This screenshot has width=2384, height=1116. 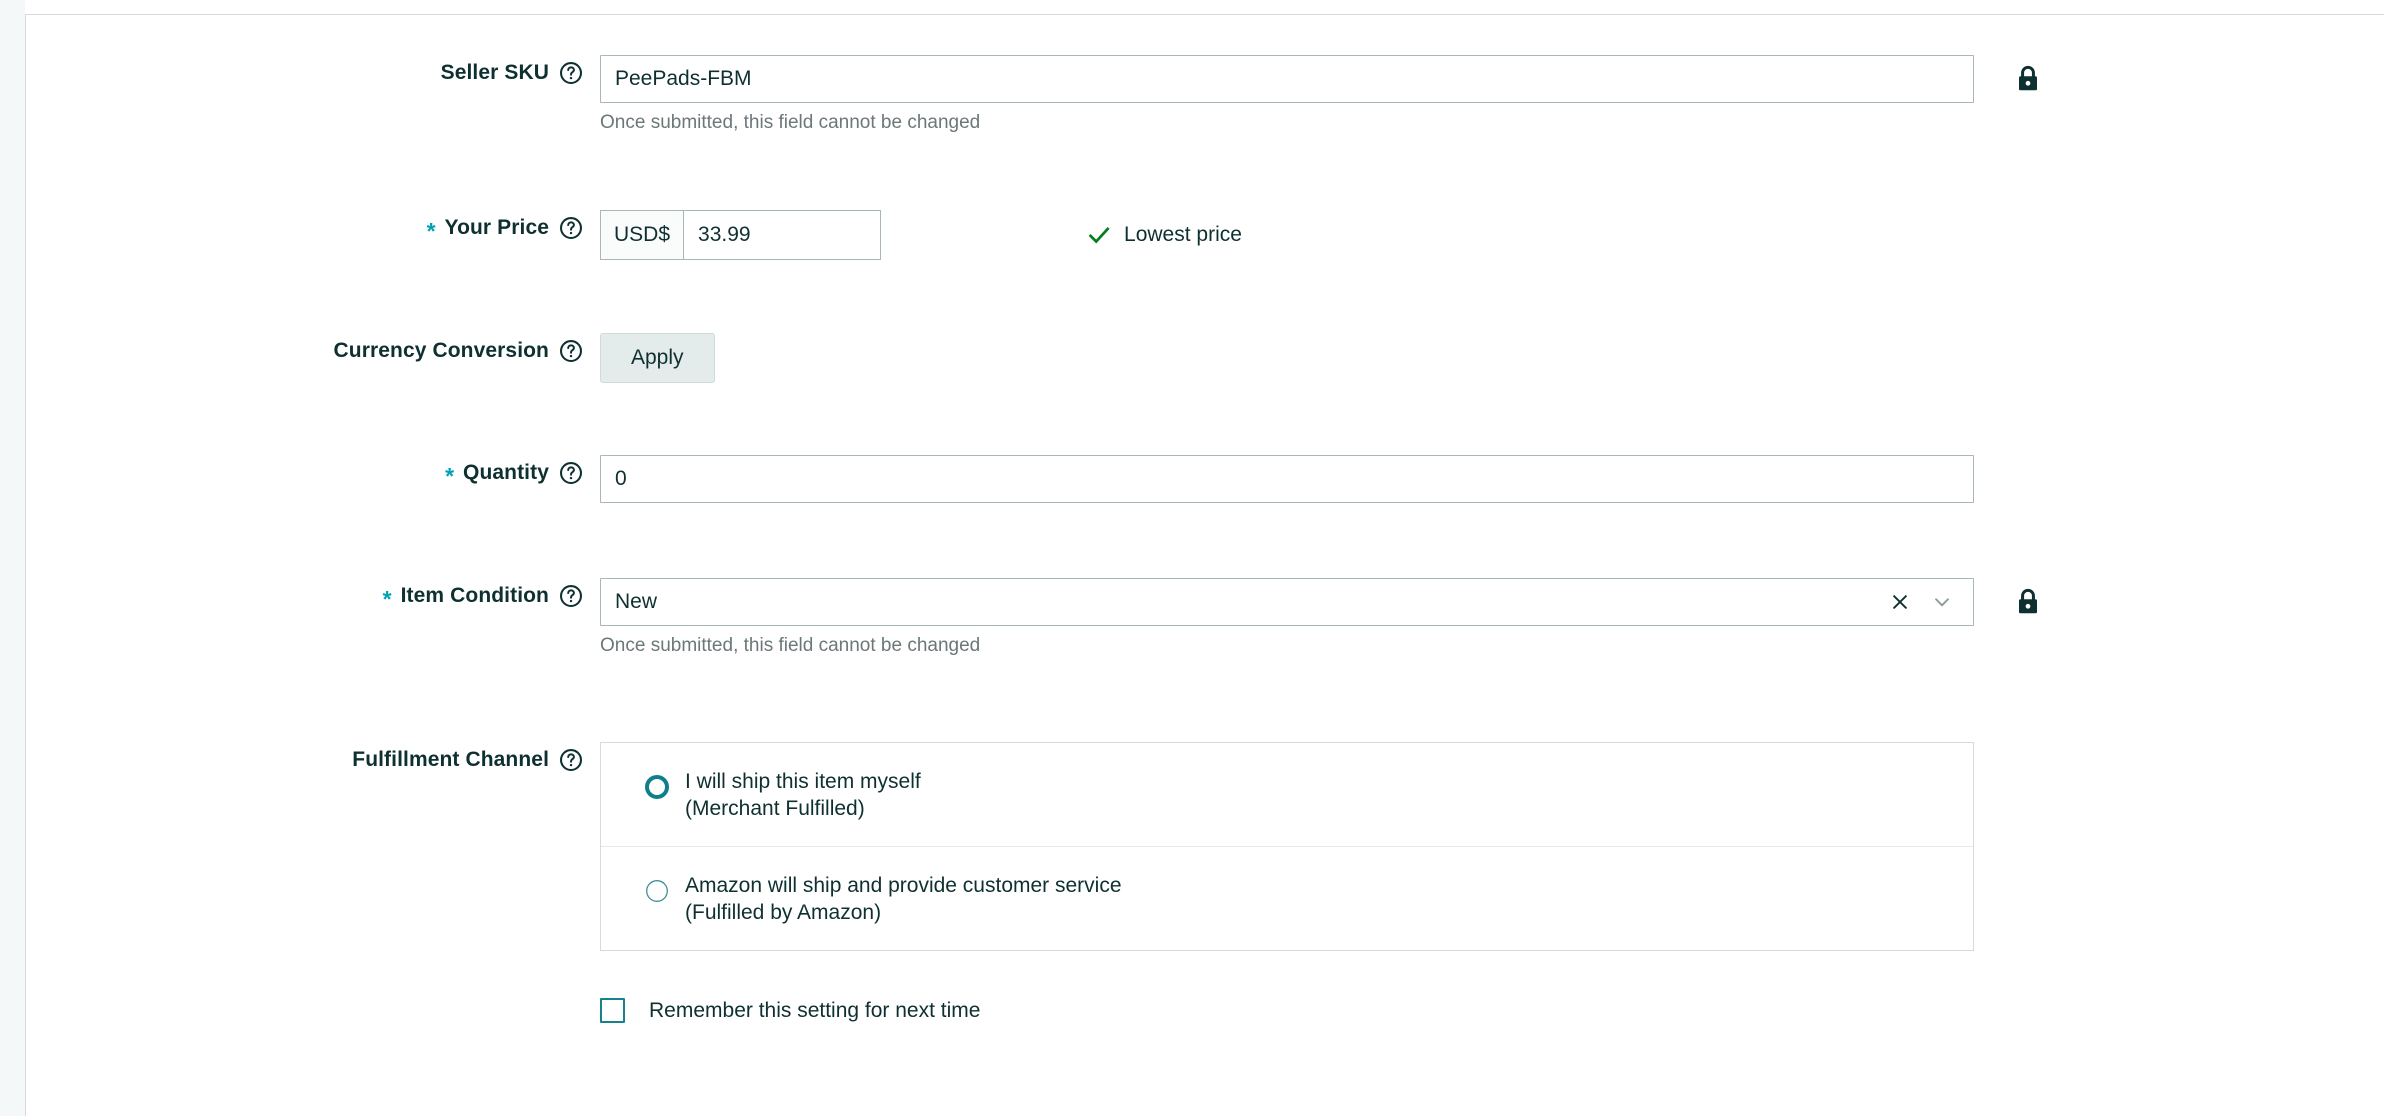 What do you see at coordinates (643, 235) in the screenshot?
I see `currency-prefix: USD$` at bounding box center [643, 235].